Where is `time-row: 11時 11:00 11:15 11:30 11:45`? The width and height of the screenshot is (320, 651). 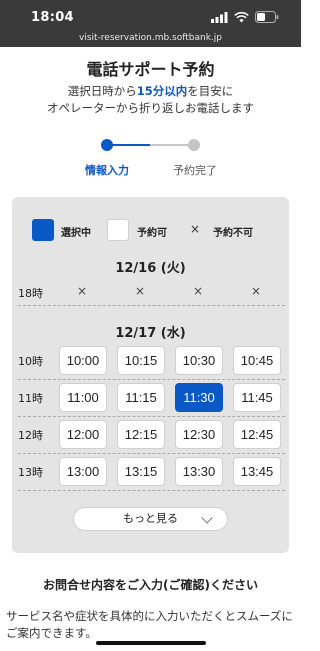
time-row: 11時 11:00 11:15 11:30 11:45 is located at coordinates (150, 400).